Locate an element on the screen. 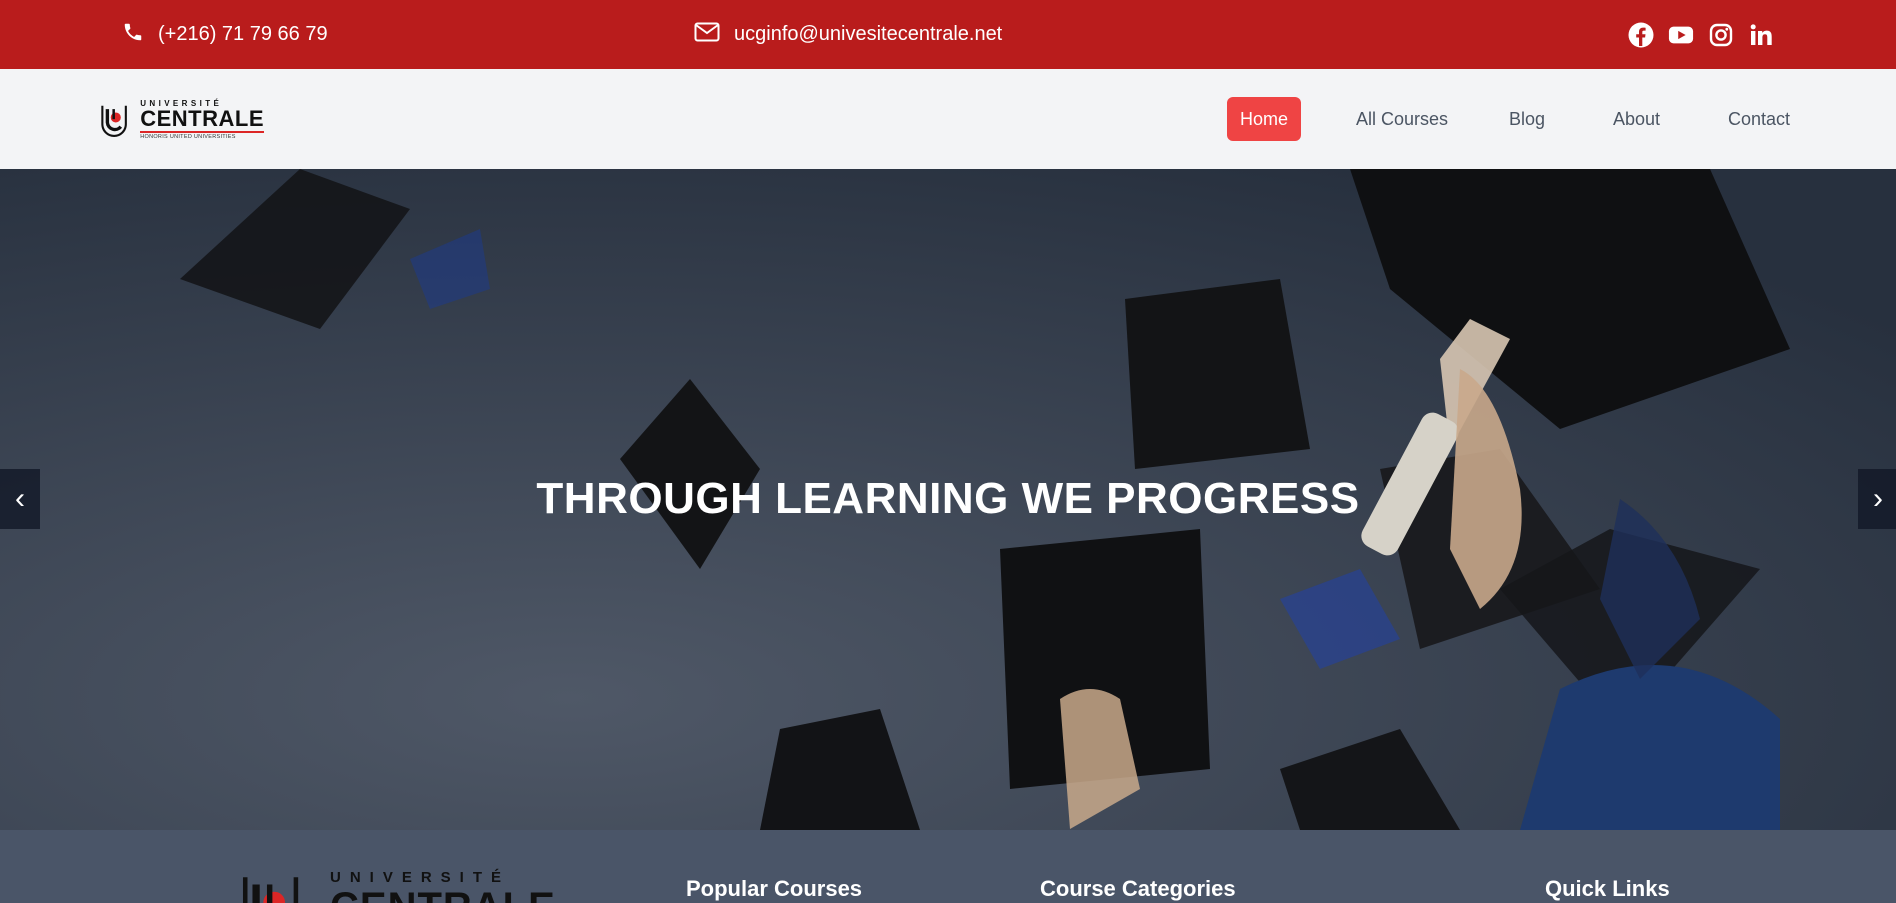  footer-heading-course-categories: Course Categories is located at coordinates (1138, 888).